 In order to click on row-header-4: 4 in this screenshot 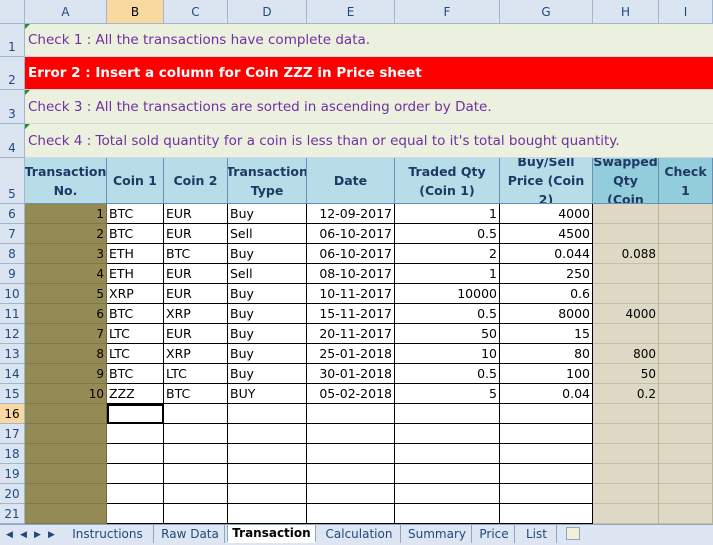, I will do `click(12, 141)`.